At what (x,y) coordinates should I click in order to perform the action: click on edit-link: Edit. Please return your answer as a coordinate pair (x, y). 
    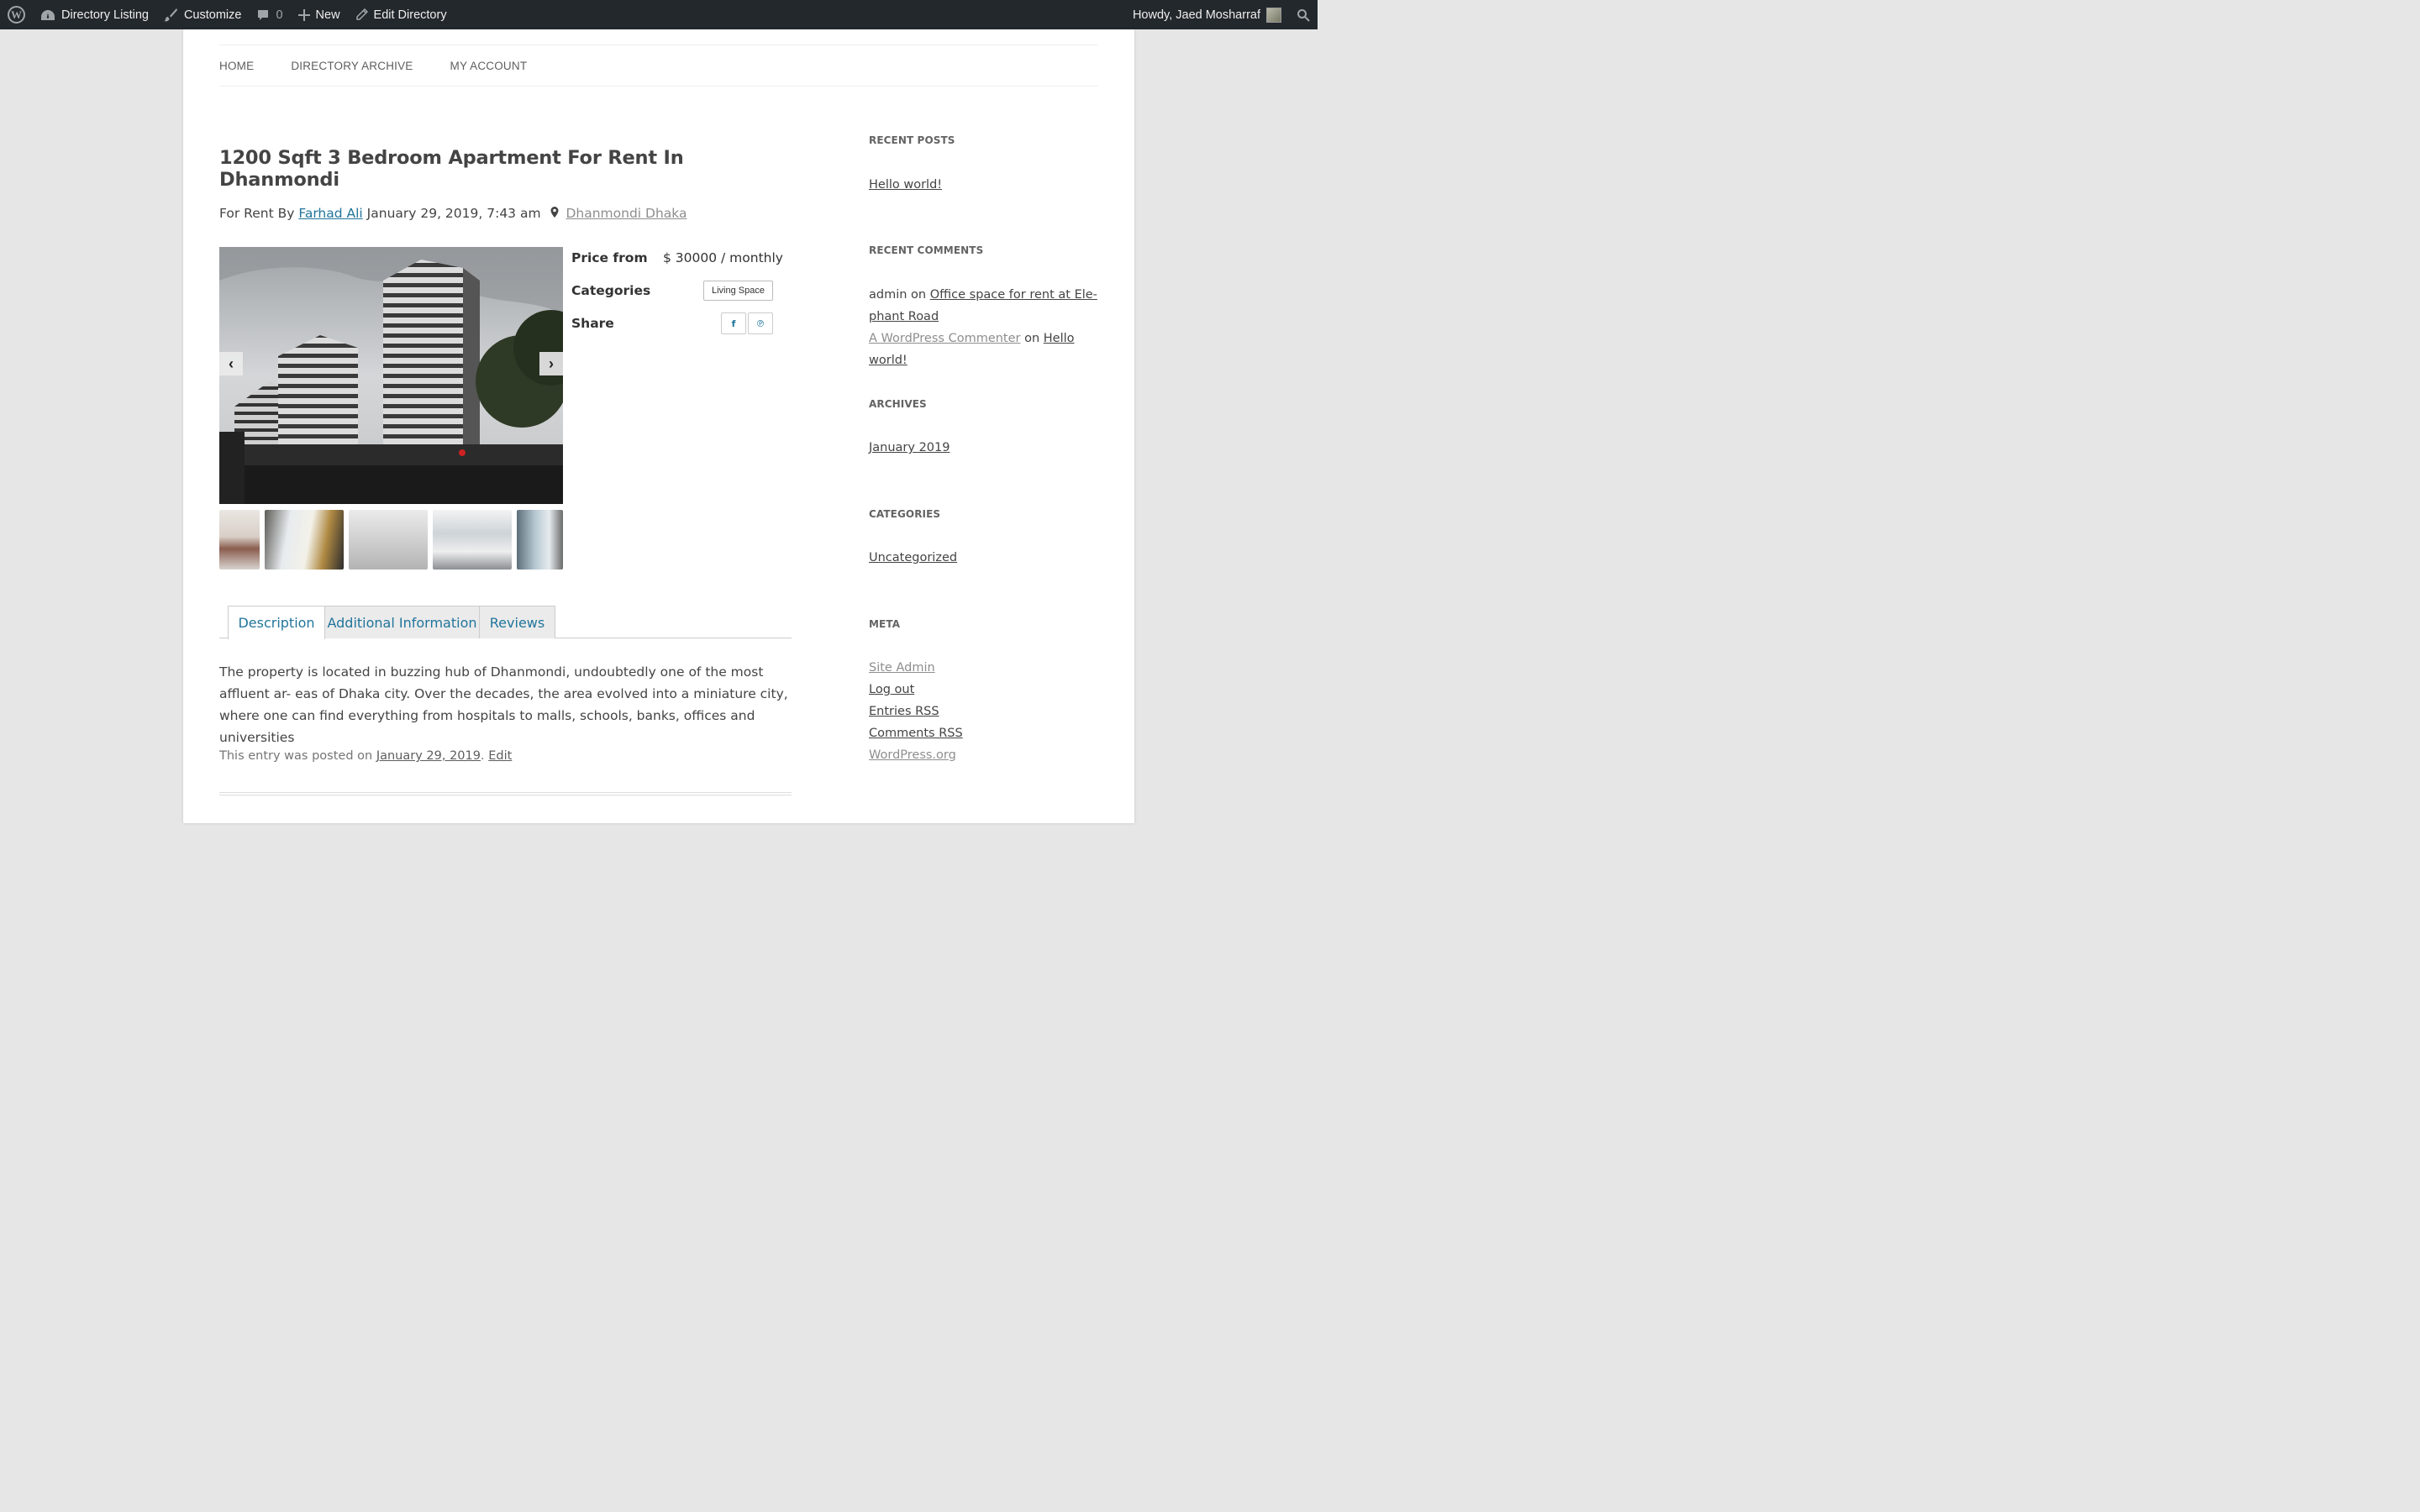
    Looking at the image, I should click on (500, 756).